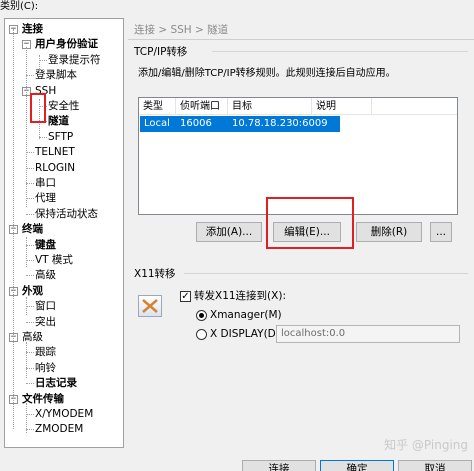 This screenshot has width=474, height=471. What do you see at coordinates (389, 232) in the screenshot?
I see `delete-button: 删除(R)` at bounding box center [389, 232].